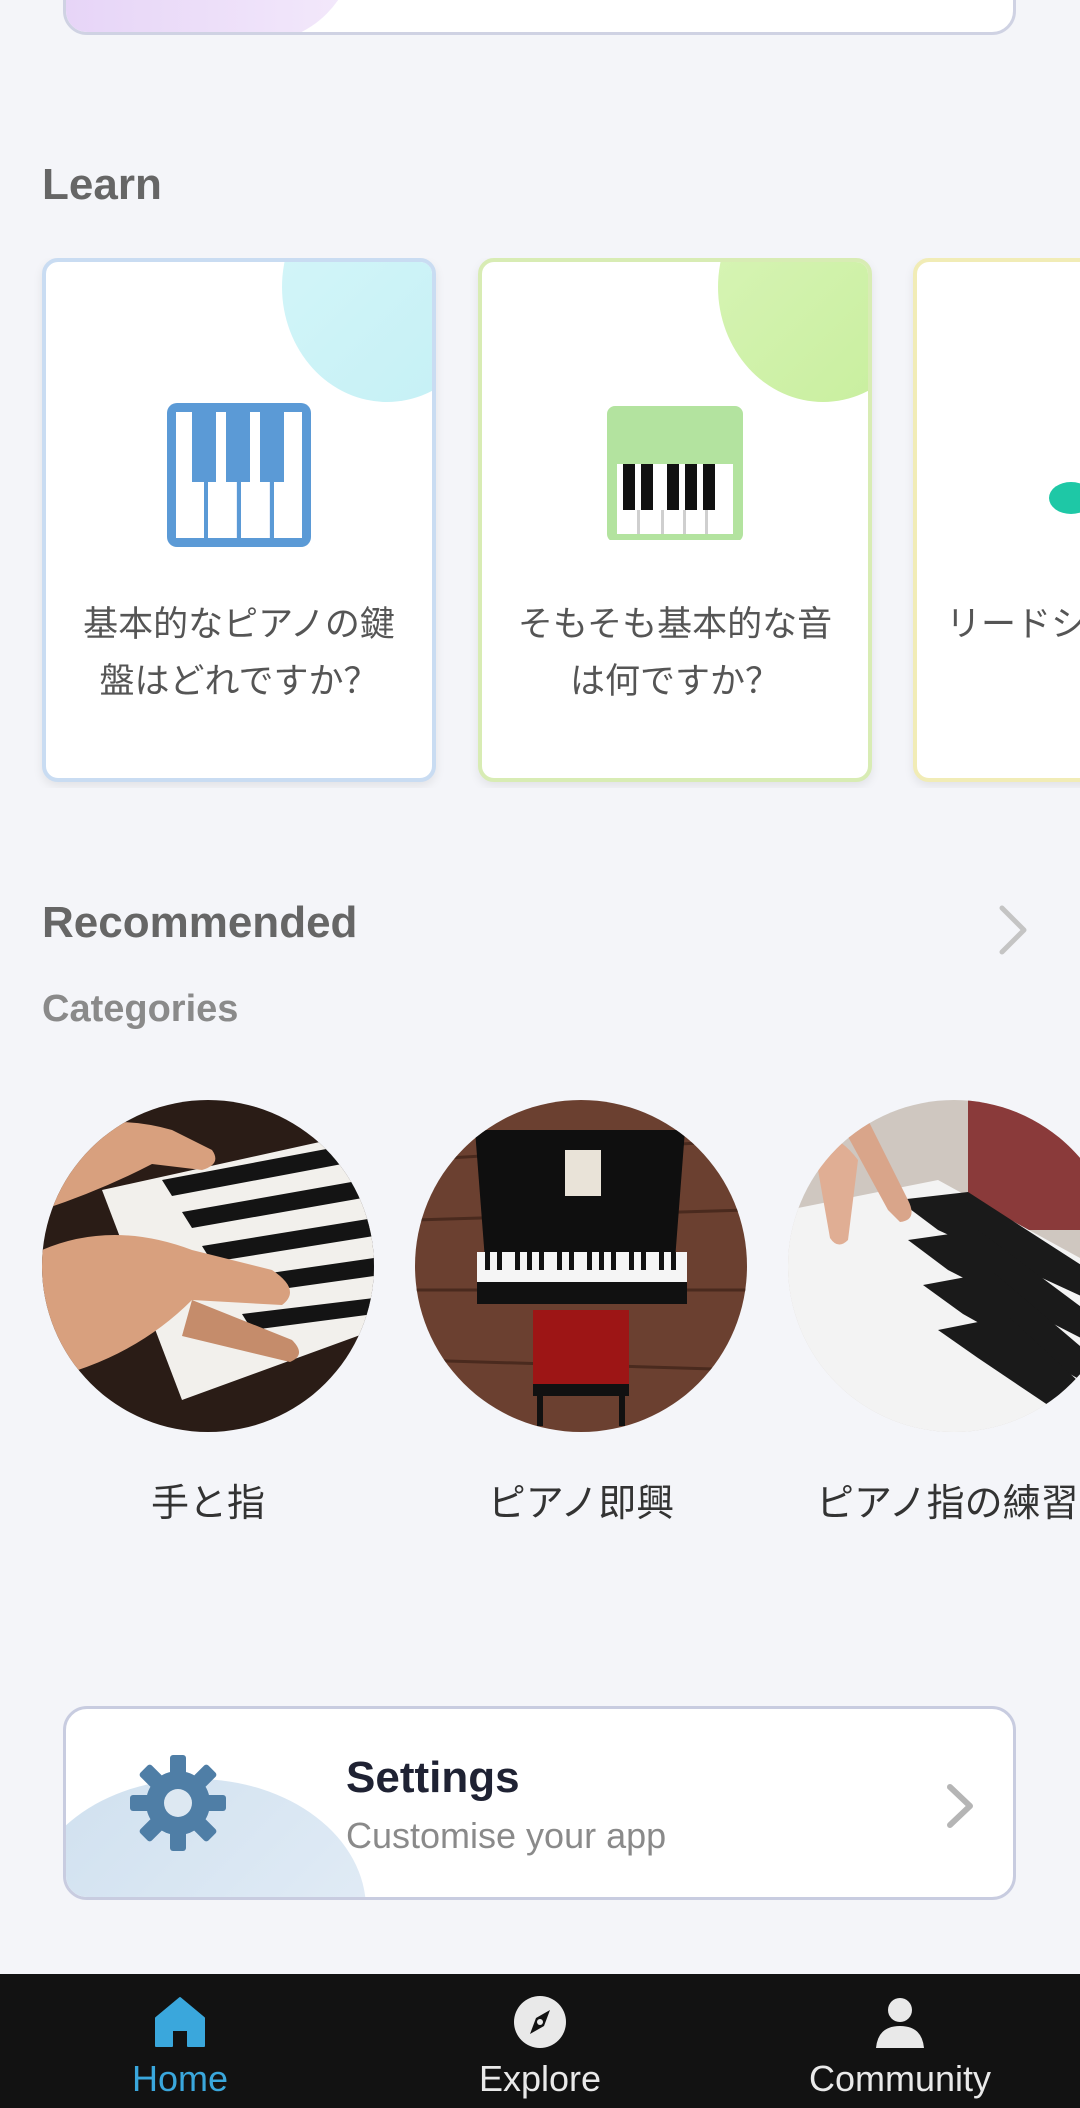 The height and width of the screenshot is (2108, 1080). I want to click on bottom-tab-bar: Home Explore Community, so click(540, 2041).